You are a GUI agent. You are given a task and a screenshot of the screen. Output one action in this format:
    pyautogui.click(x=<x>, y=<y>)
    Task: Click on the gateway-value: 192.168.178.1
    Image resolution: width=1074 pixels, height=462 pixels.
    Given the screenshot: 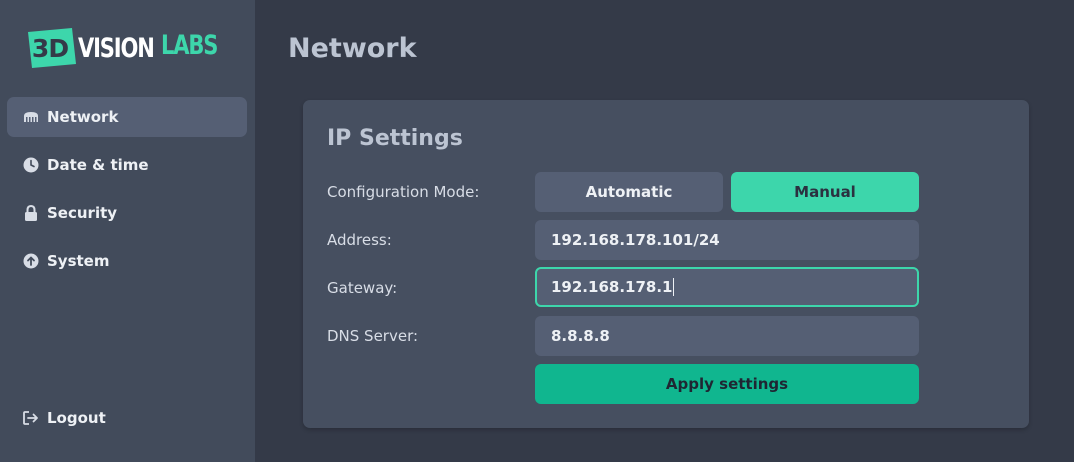 What is the action you would take?
    pyautogui.click(x=612, y=287)
    